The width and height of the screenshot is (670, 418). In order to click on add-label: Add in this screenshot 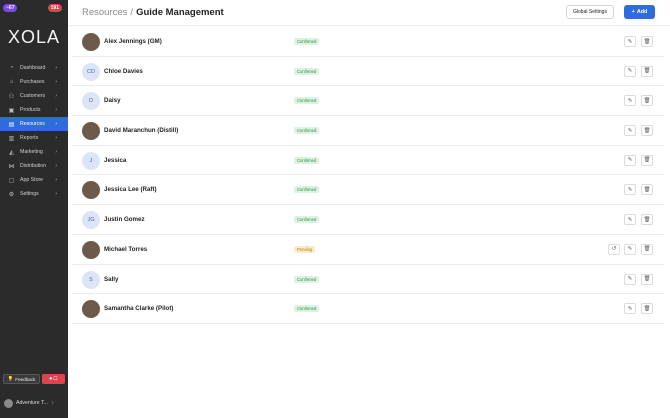, I will do `click(642, 12)`.